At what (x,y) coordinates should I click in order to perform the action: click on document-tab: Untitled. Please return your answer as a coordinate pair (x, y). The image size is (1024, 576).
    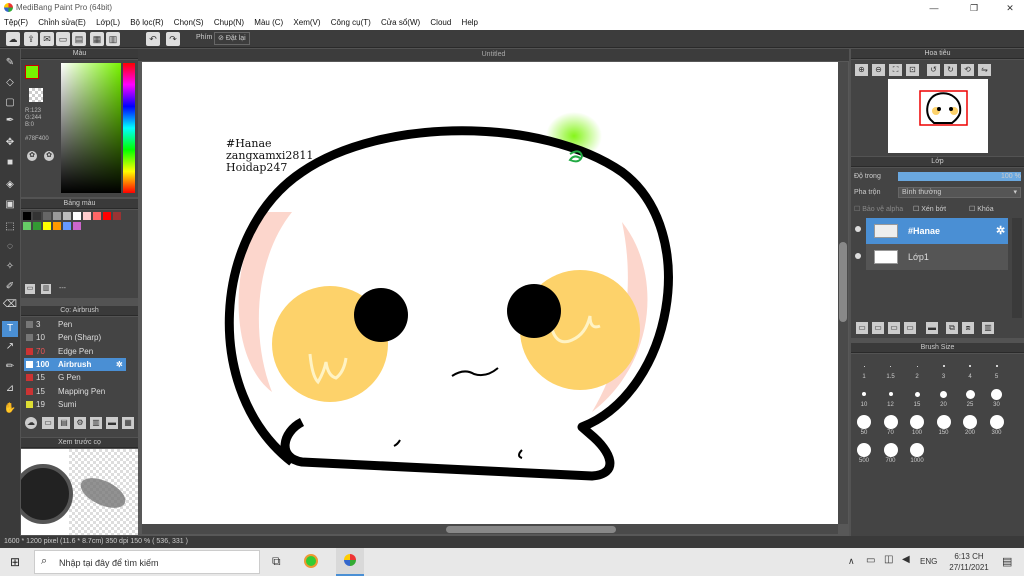
    Looking at the image, I should click on (493, 55).